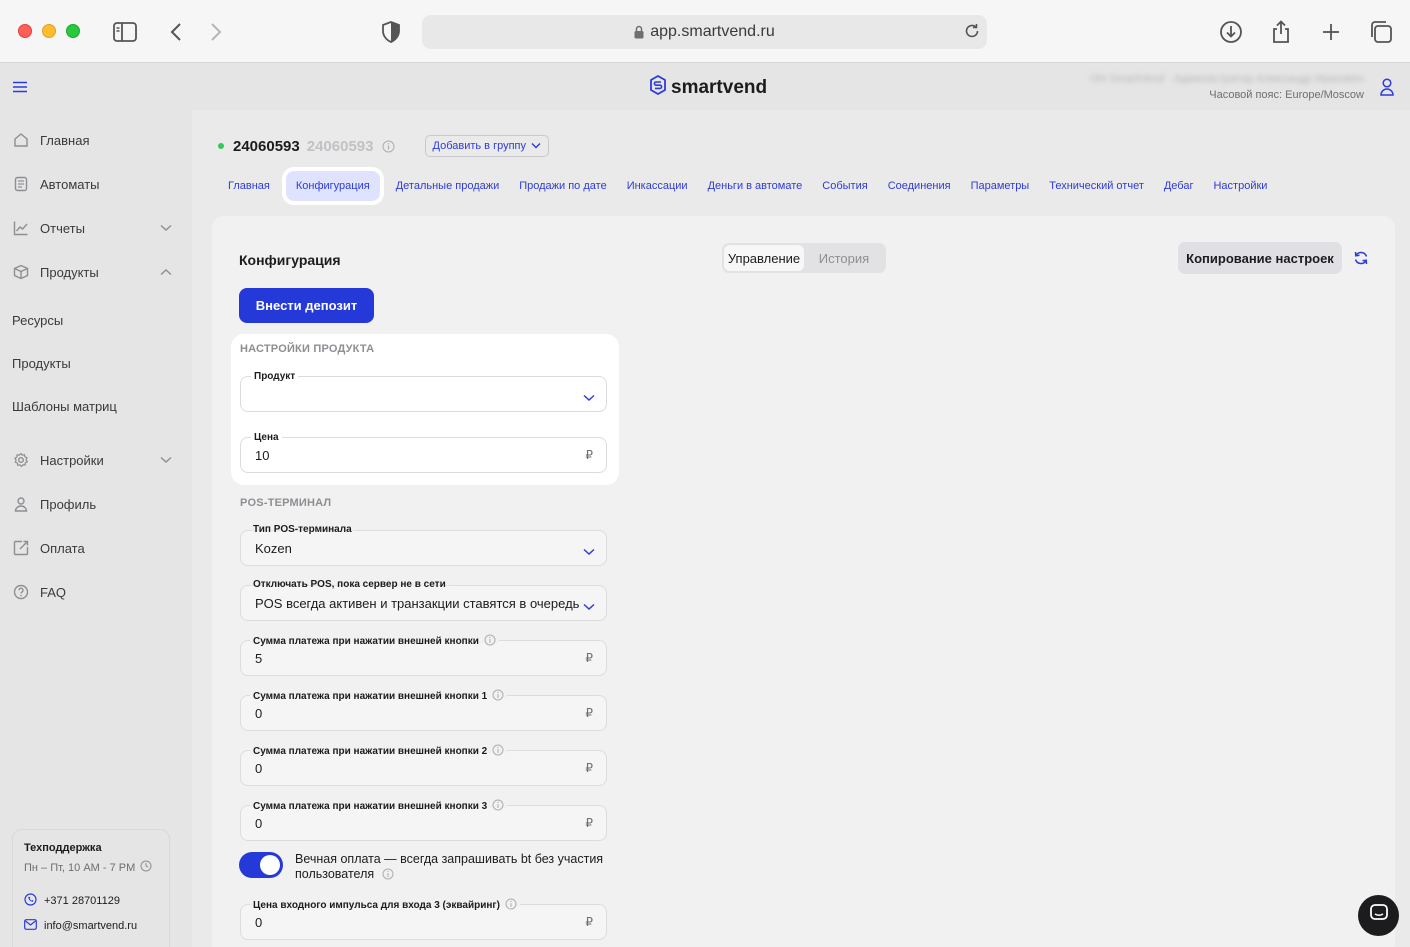 The width and height of the screenshot is (1410, 947). What do you see at coordinates (259, 713) in the screenshot?
I see `external-button-1-amount-value: 0` at bounding box center [259, 713].